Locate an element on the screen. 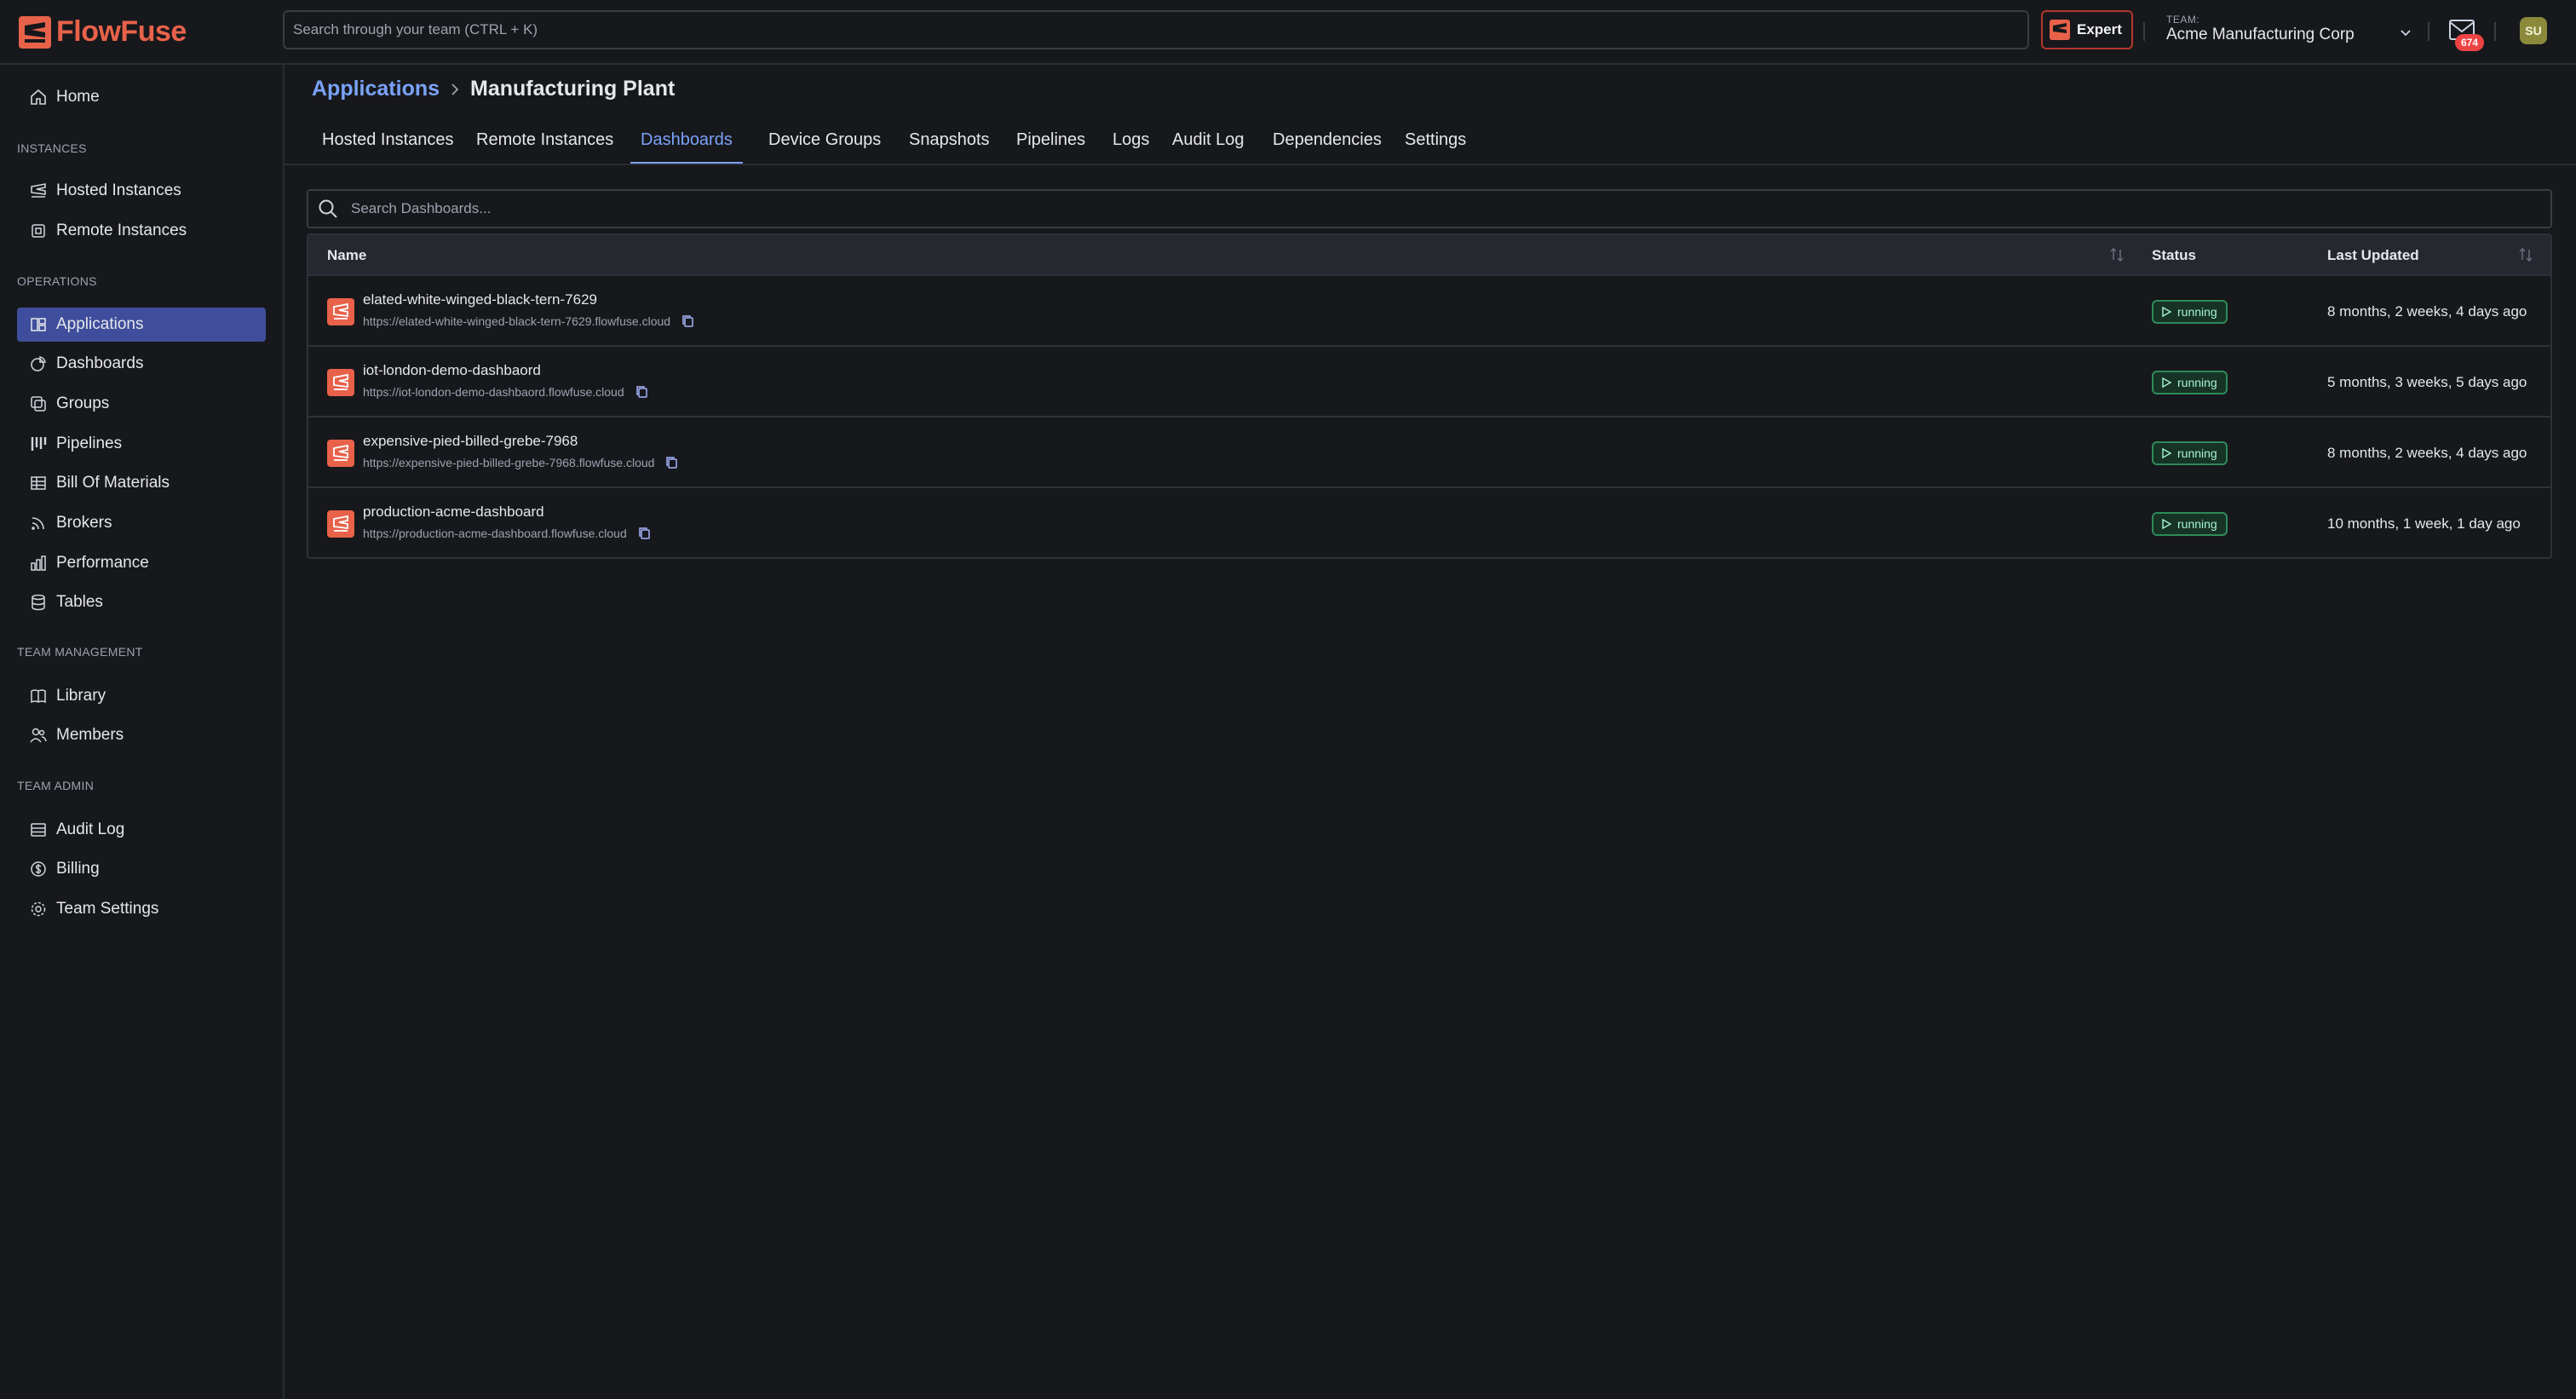  sidebar-item-label: Brokers is located at coordinates (84, 523).